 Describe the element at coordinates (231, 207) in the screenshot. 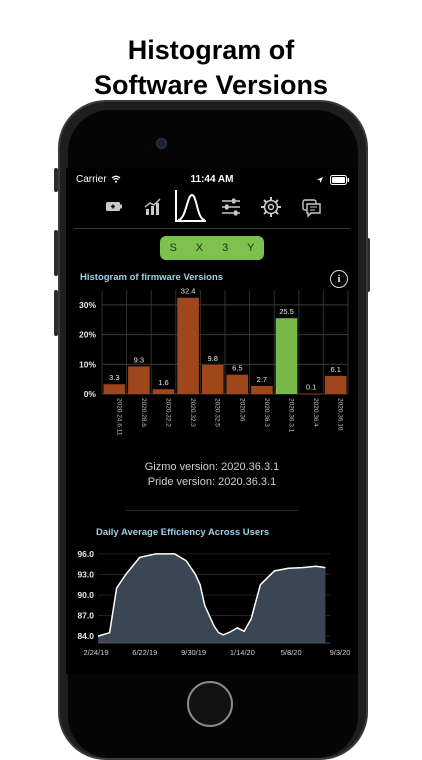

I see `sliders-icon` at that location.